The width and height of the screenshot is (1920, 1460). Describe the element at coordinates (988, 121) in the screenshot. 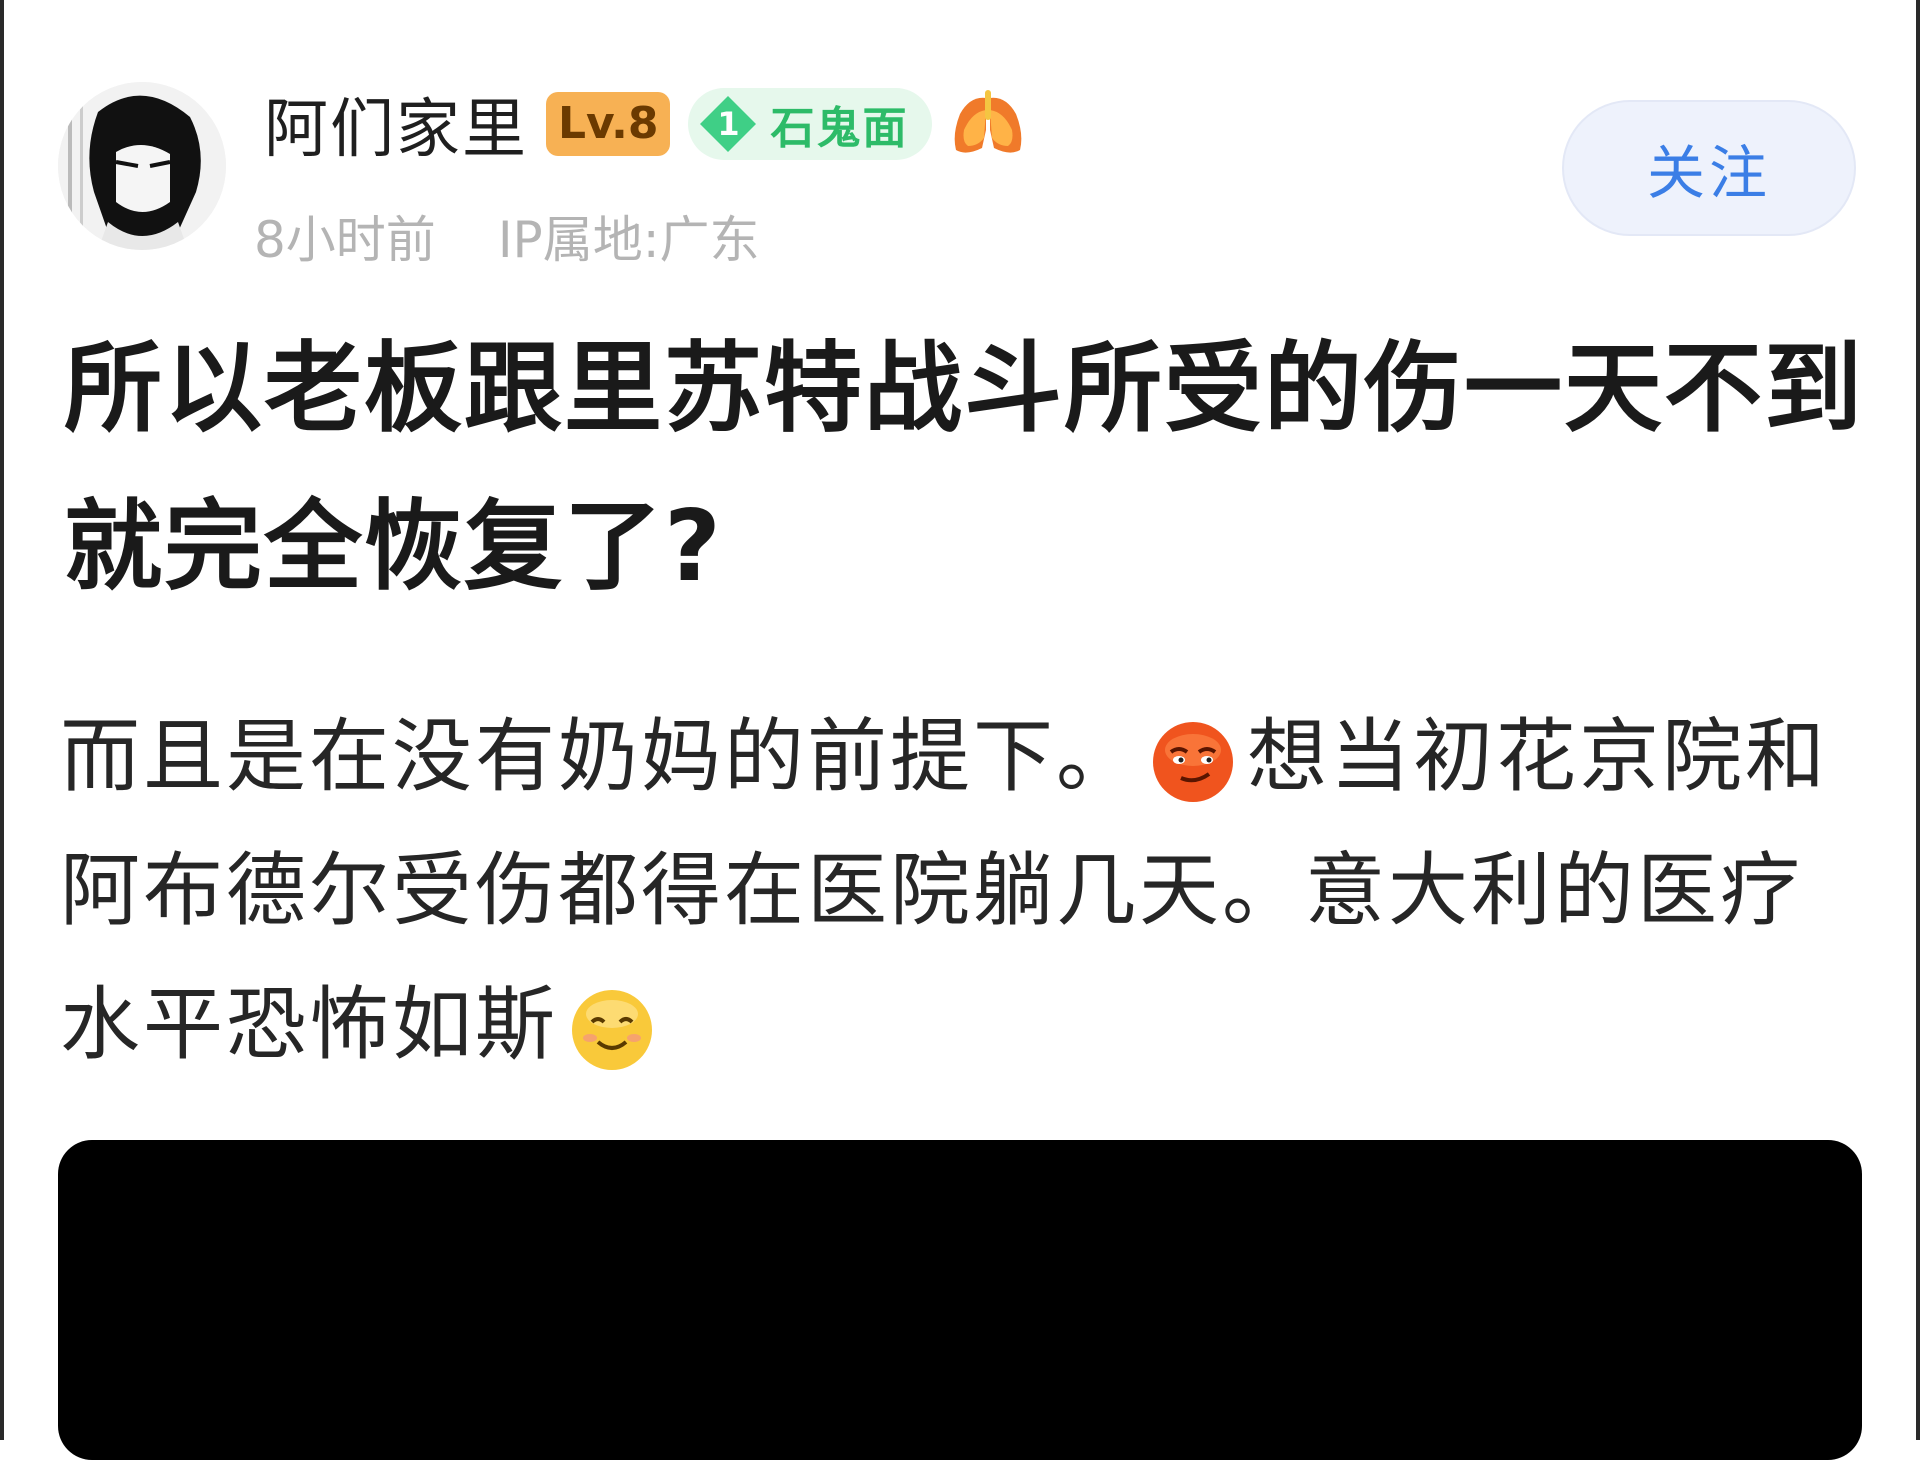

I see `lungs-icon` at that location.